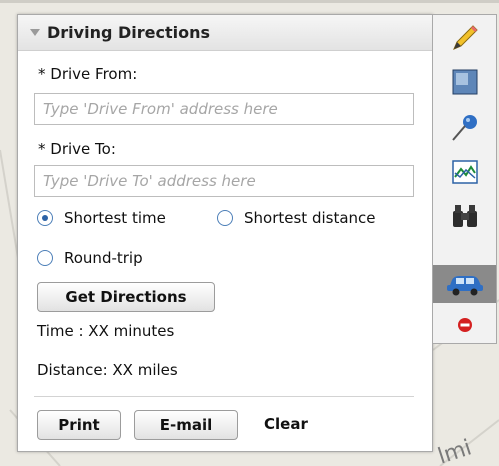  I want to click on round-trip-option: Round-trip, so click(90, 258).